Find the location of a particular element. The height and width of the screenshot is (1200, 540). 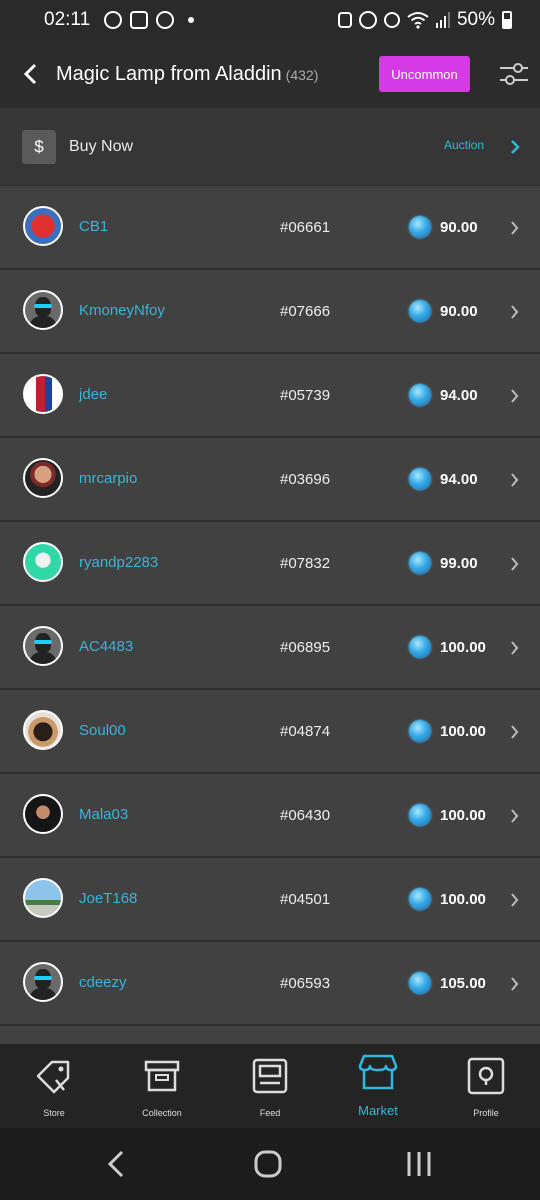

rarity-badge: Uncommon is located at coordinates (424, 74).